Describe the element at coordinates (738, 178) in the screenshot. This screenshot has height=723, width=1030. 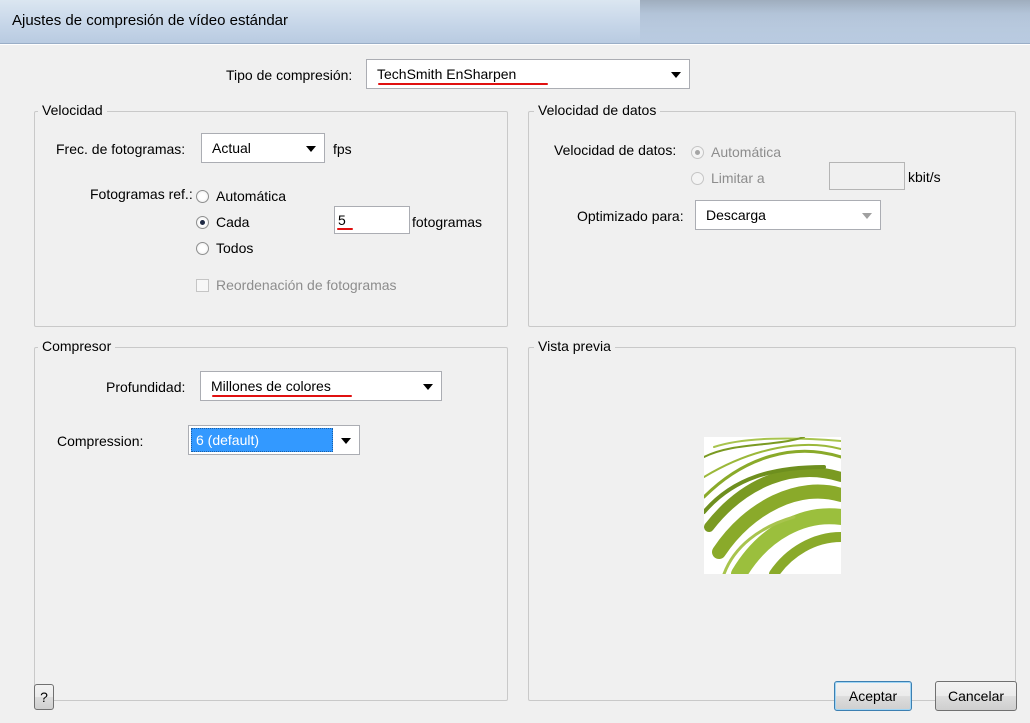
I see `data-rate-limit-label: Limitar a` at that location.